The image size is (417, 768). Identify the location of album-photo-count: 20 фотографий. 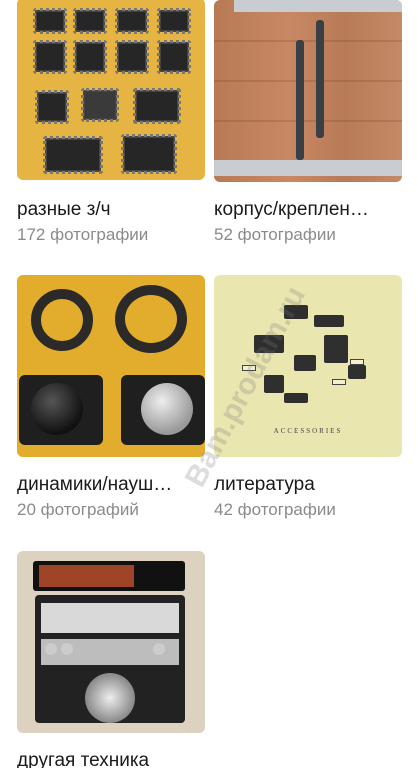
(78, 509).